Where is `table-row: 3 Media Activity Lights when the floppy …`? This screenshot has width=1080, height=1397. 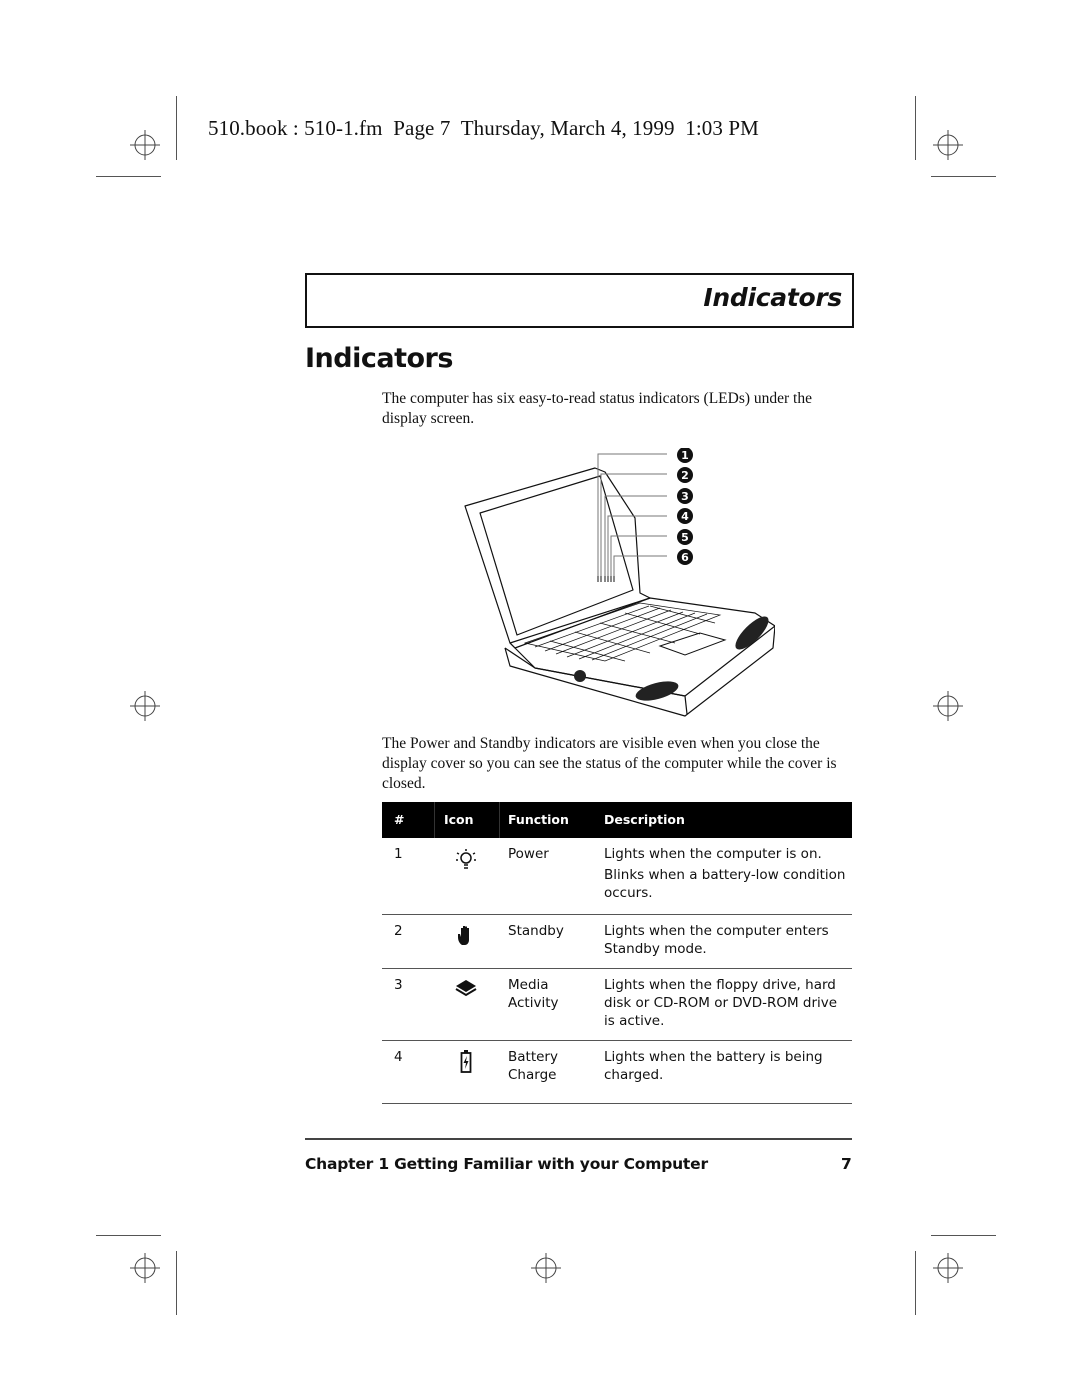 table-row: 3 Media Activity Lights when the floppy … is located at coordinates (617, 1005).